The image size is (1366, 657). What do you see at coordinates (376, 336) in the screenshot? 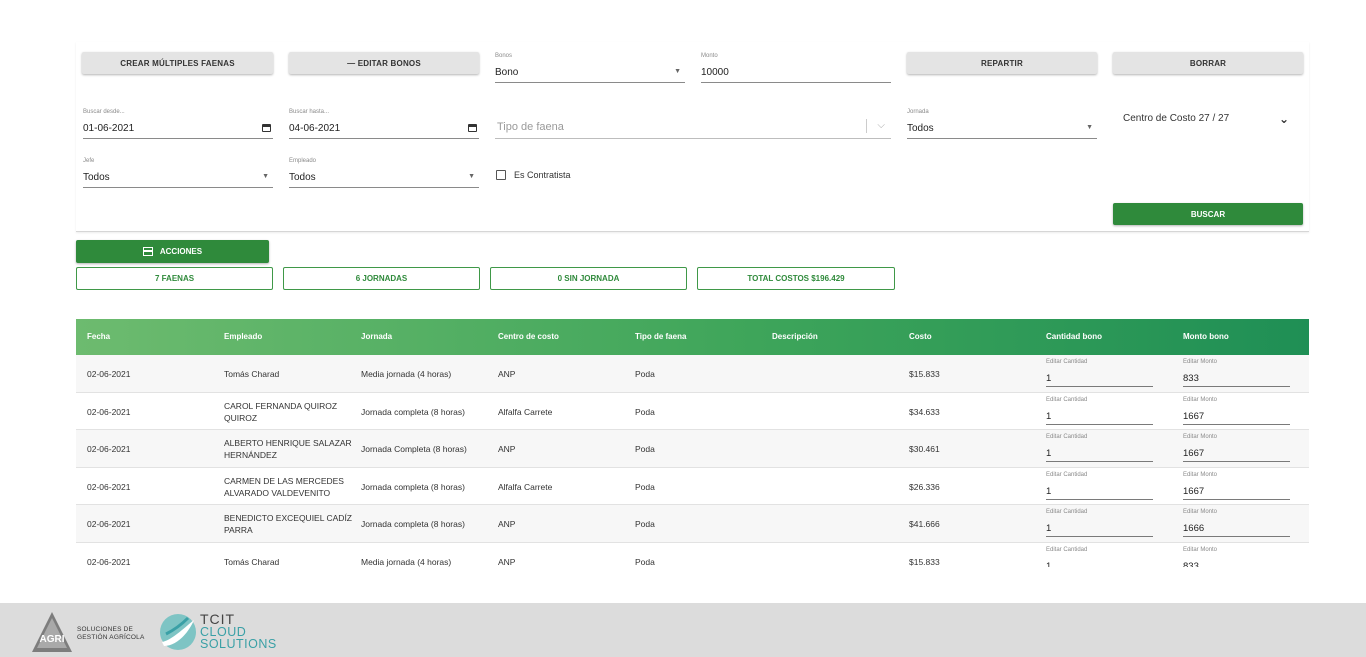
I see `header-jornada: Jornada` at bounding box center [376, 336].